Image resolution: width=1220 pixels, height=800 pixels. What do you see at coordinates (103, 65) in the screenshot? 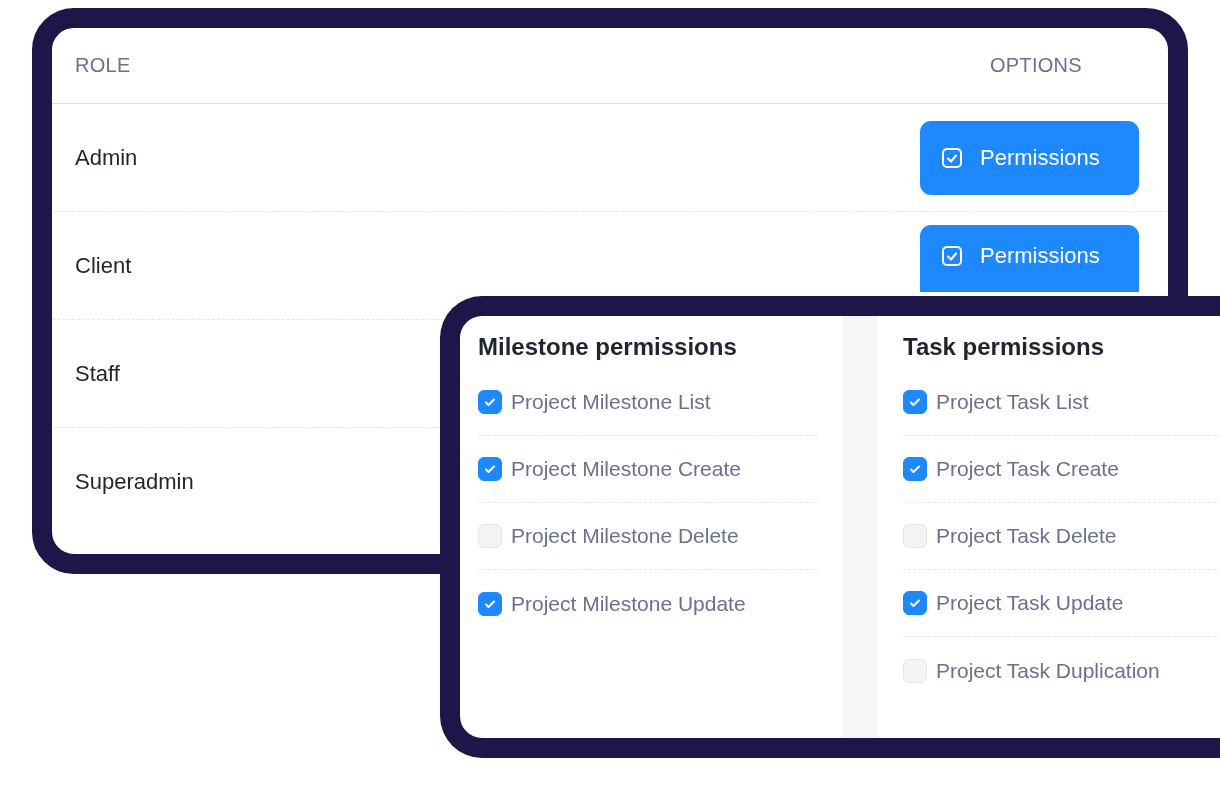
I see `column-header: ROLE` at bounding box center [103, 65].